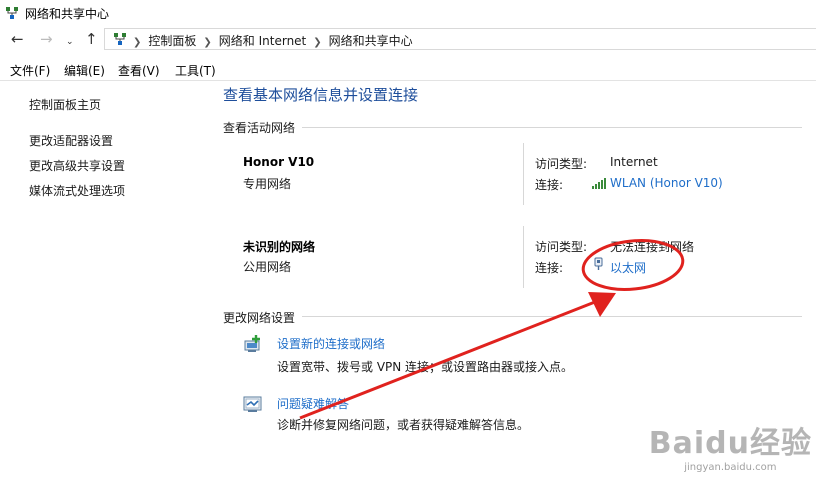 This screenshot has width=816, height=479. I want to click on back-arrow-icon: ←, so click(17, 39).